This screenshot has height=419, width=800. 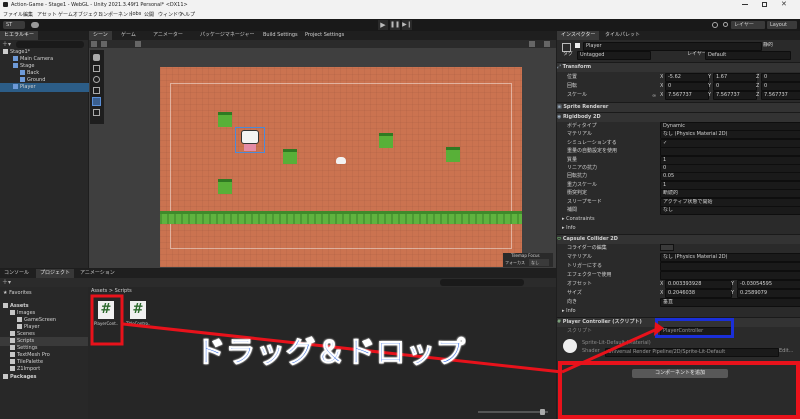 I want to click on add-component-button: コンポーネントを追加, so click(x=680, y=373).